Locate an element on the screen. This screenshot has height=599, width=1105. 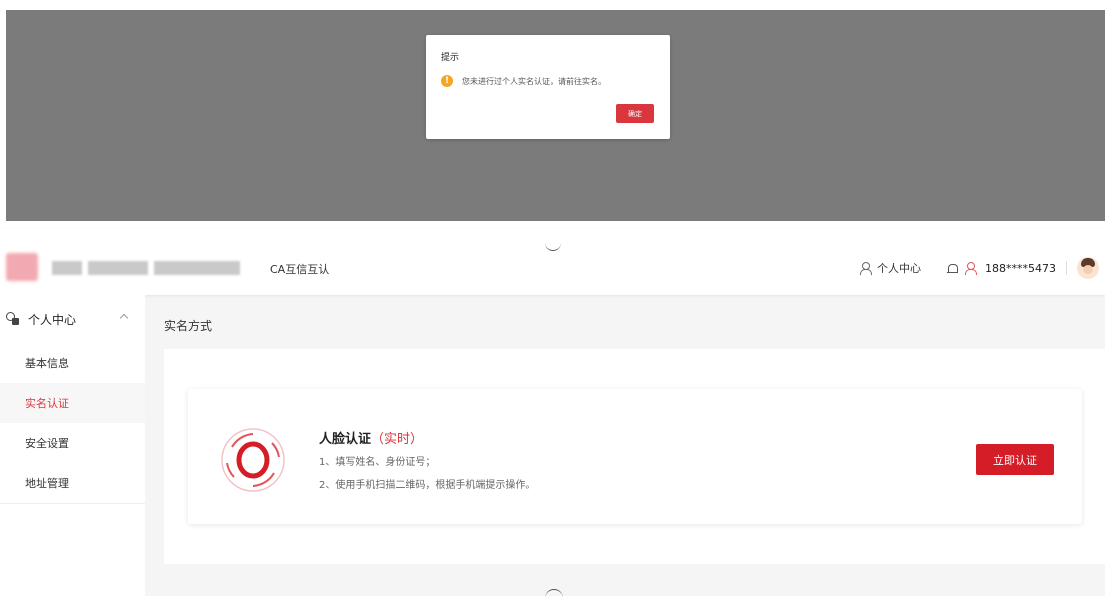
card-title: 人脸认证（实时） is located at coordinates (371, 437).